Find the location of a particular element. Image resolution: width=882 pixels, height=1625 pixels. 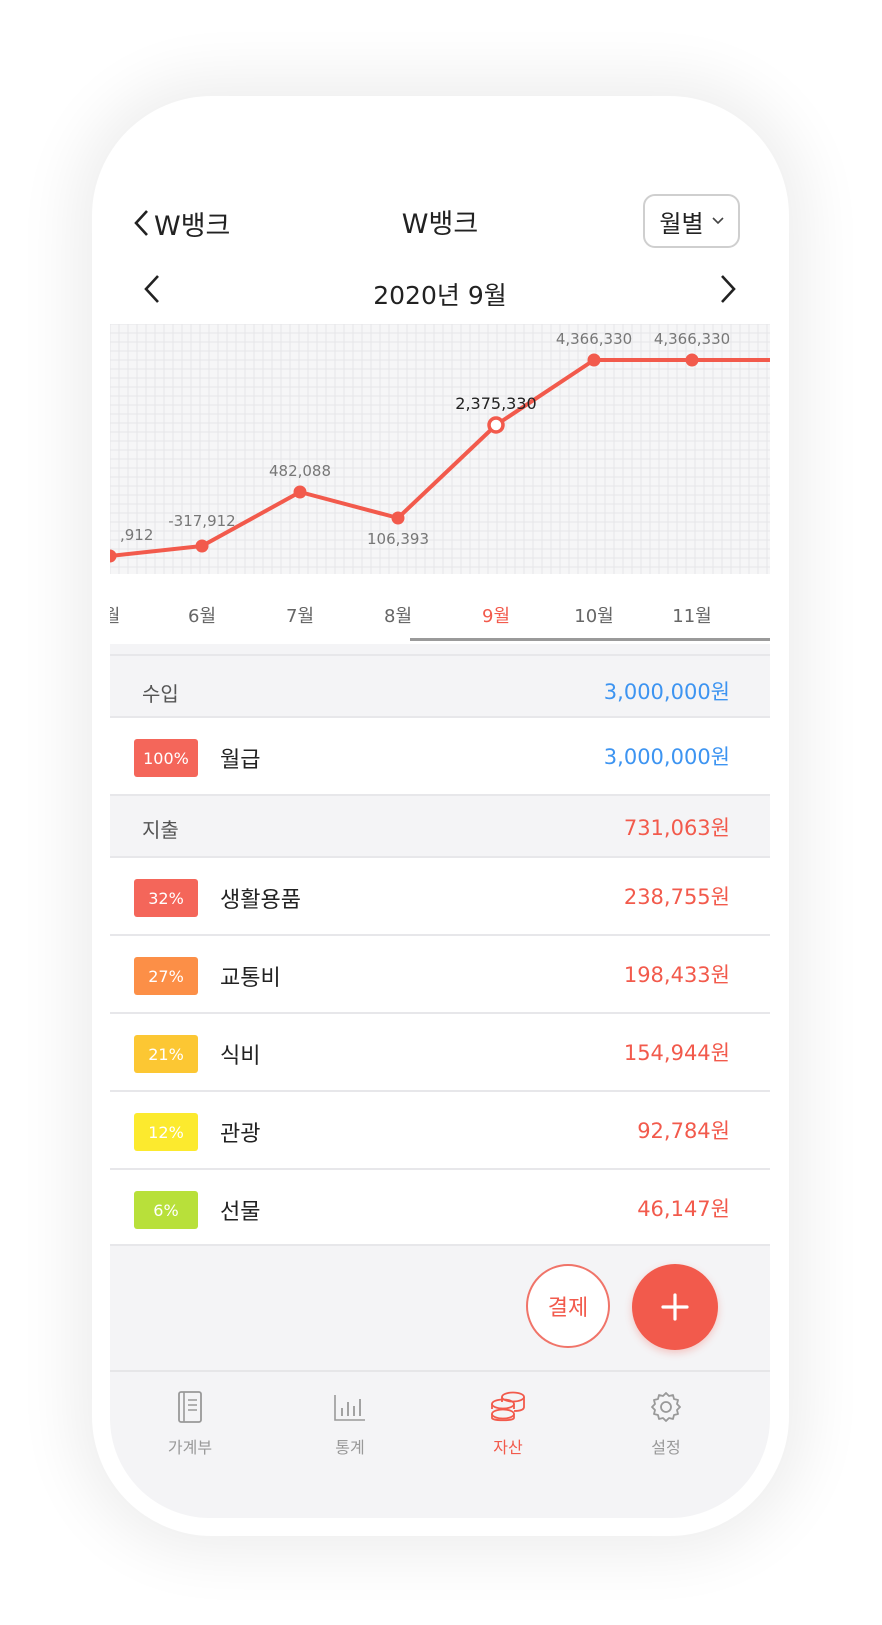

percent-badge: 32% is located at coordinates (166, 898).